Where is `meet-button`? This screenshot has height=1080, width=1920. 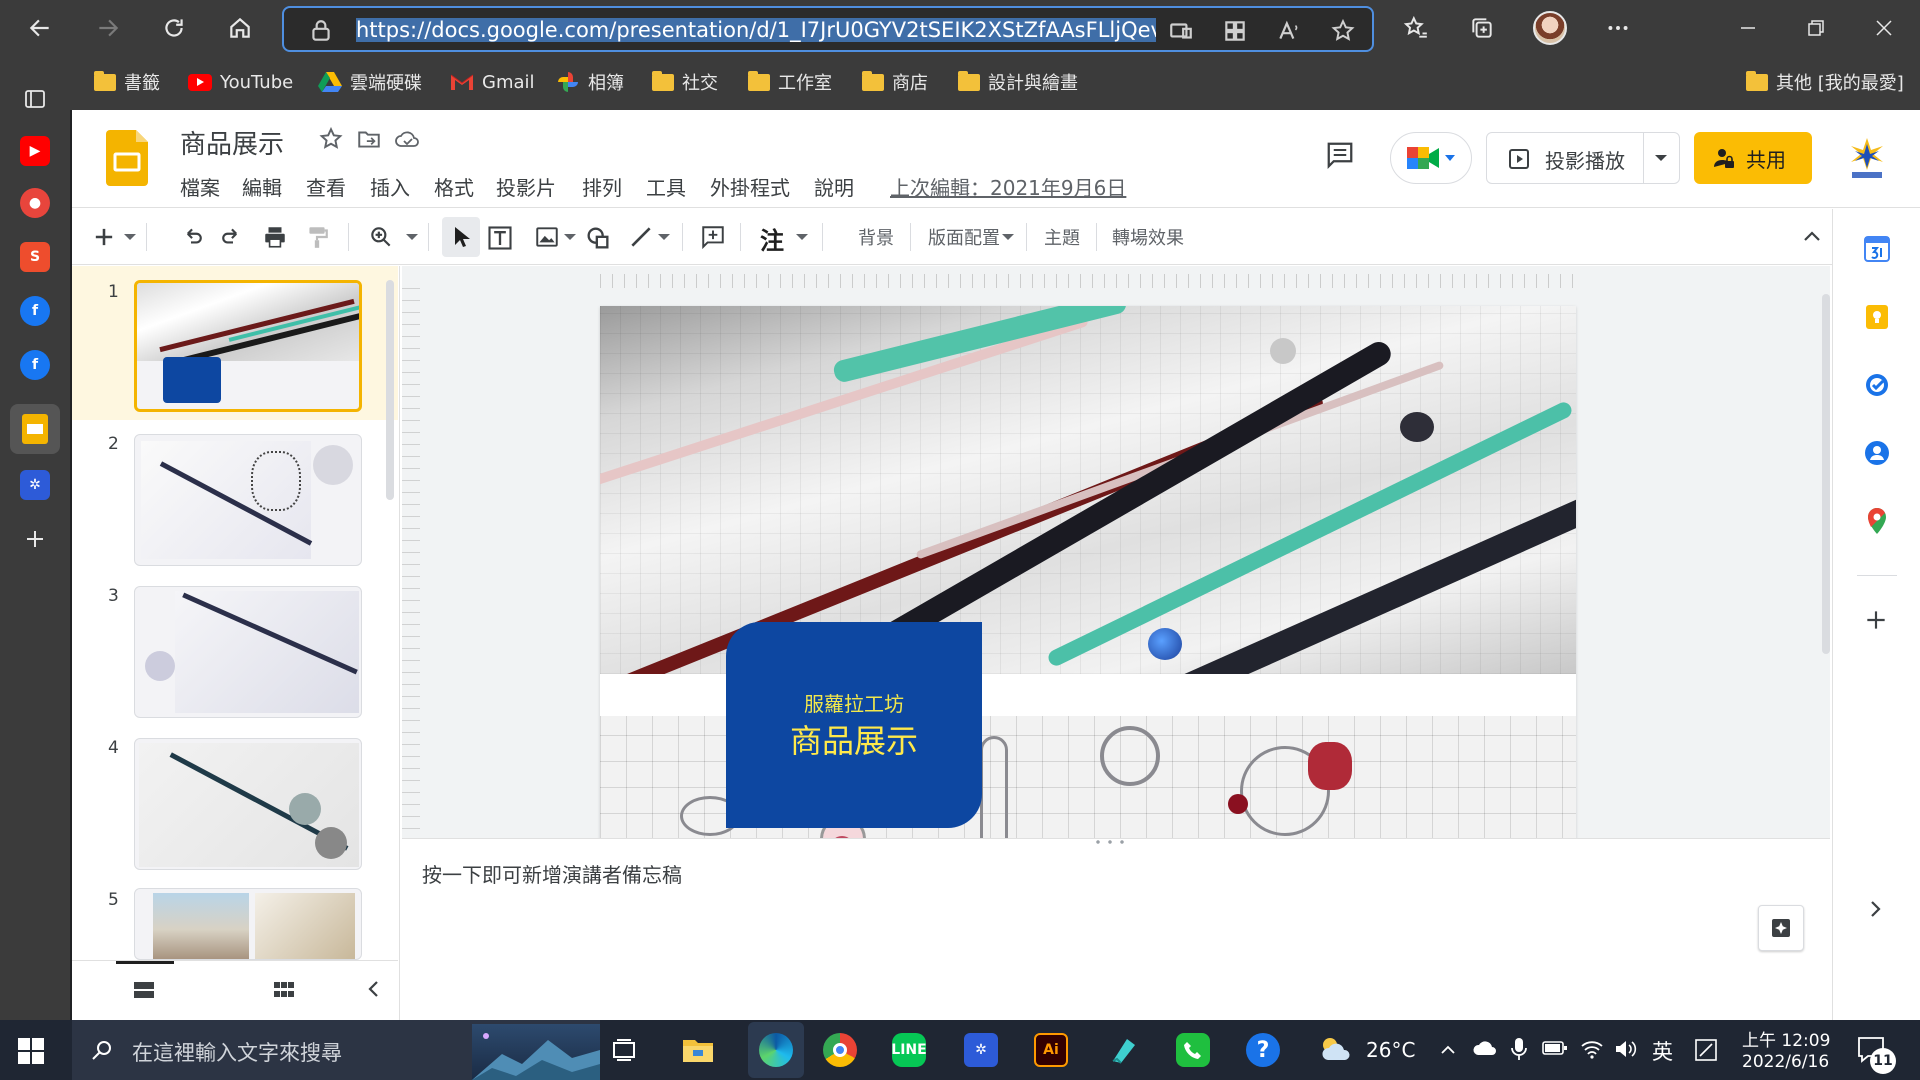
meet-button is located at coordinates (1431, 158).